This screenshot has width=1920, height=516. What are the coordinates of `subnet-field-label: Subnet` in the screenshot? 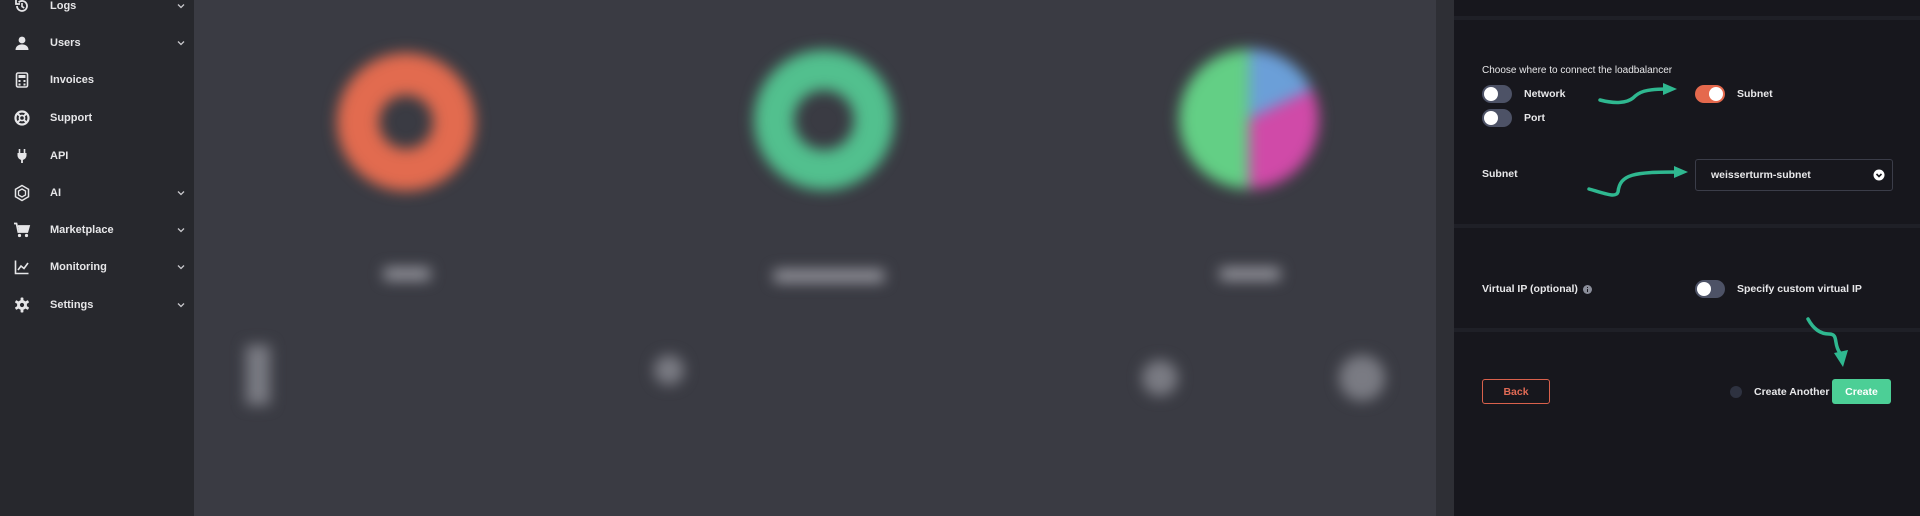 It's located at (1500, 174).